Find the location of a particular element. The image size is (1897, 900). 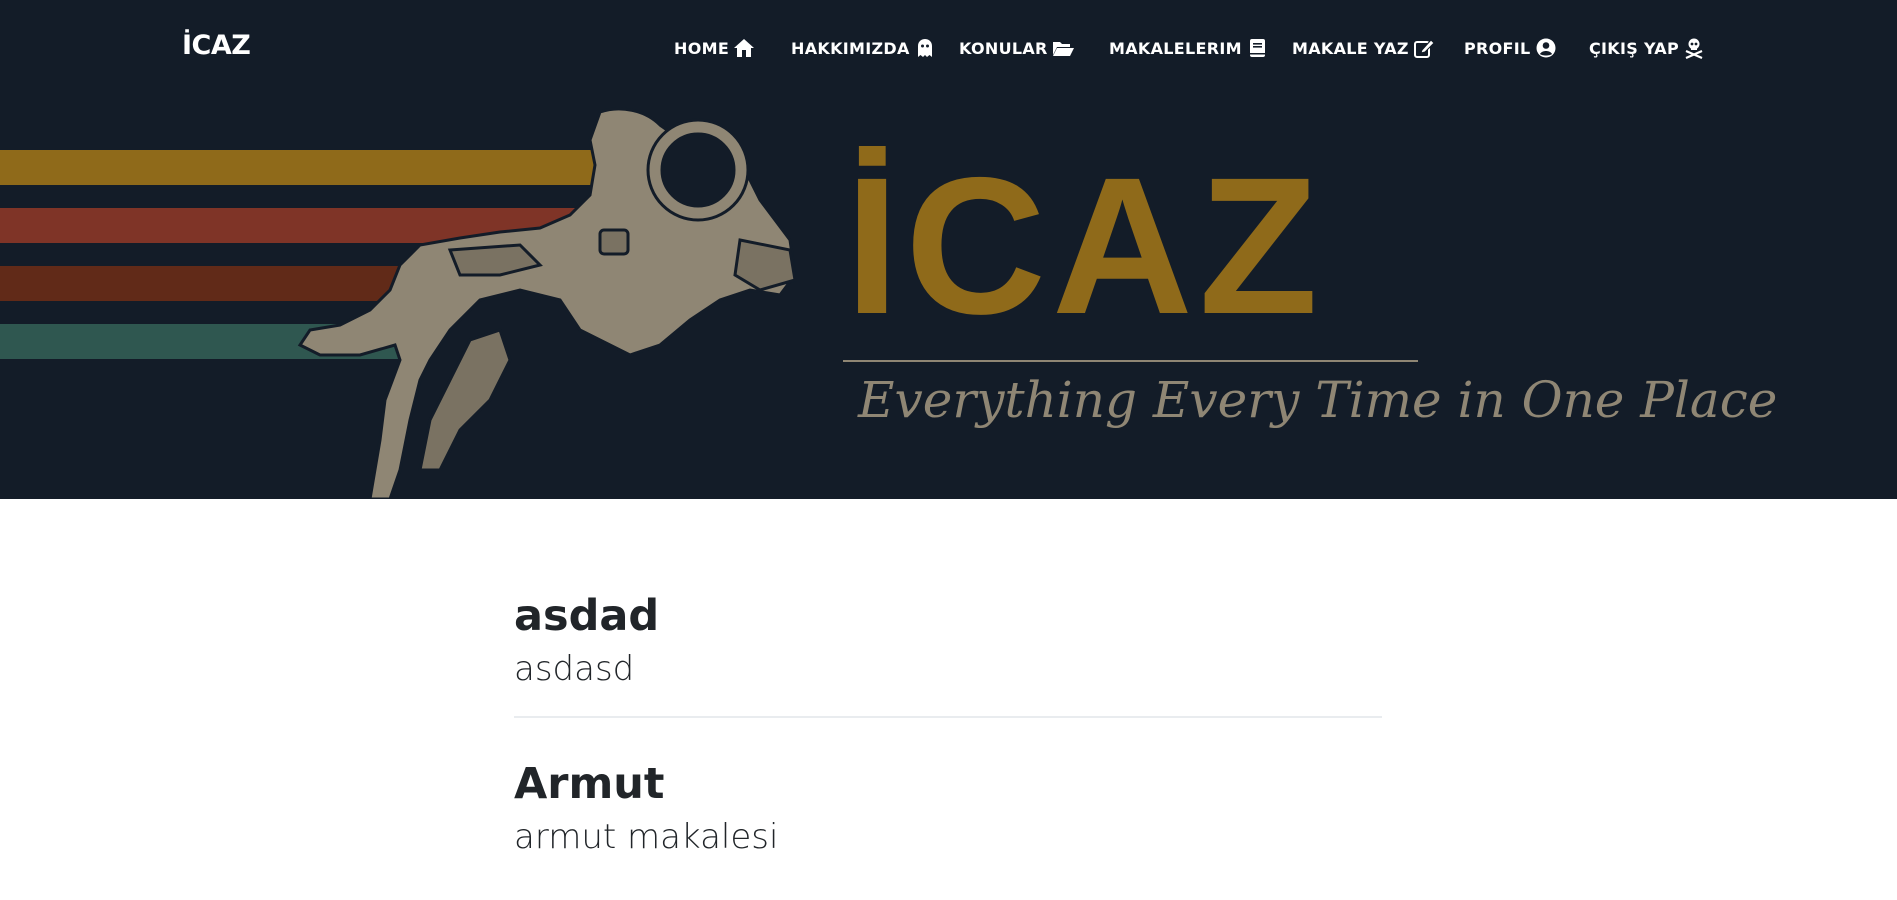

hero-tagline: Everything Every Time in One Place is located at coordinates (1317, 400).